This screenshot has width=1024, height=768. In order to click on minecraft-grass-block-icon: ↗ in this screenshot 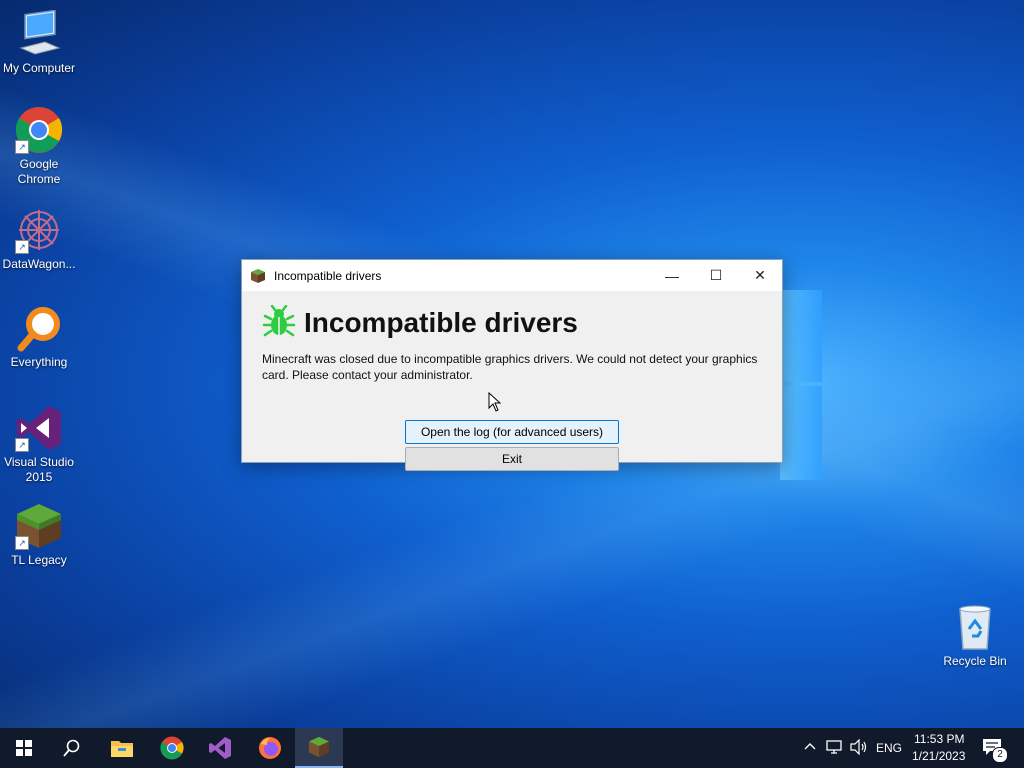, I will do `click(39, 526)`.